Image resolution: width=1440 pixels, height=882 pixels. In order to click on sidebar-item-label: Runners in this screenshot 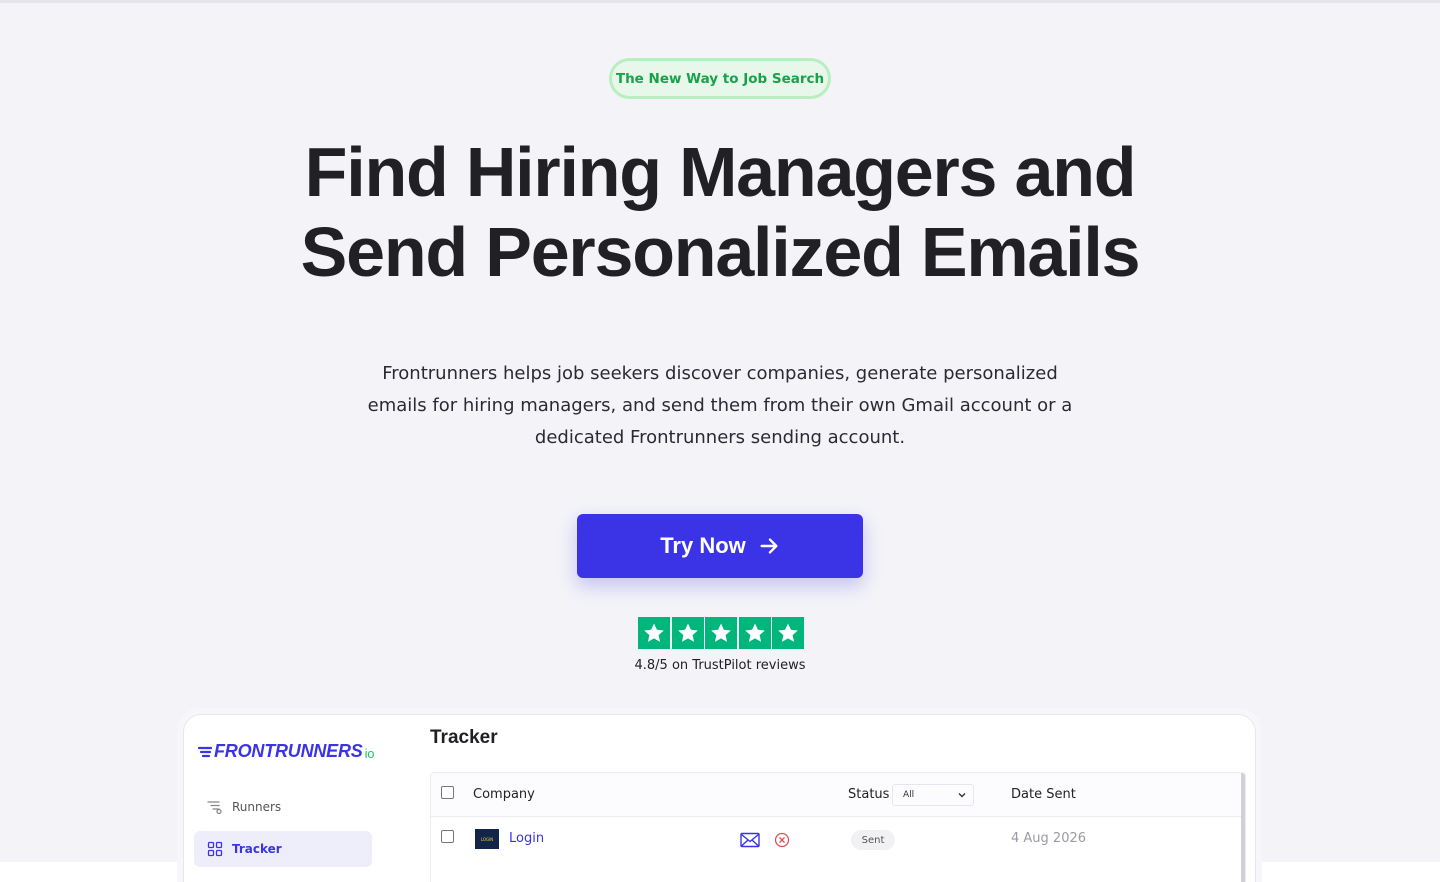, I will do `click(257, 807)`.